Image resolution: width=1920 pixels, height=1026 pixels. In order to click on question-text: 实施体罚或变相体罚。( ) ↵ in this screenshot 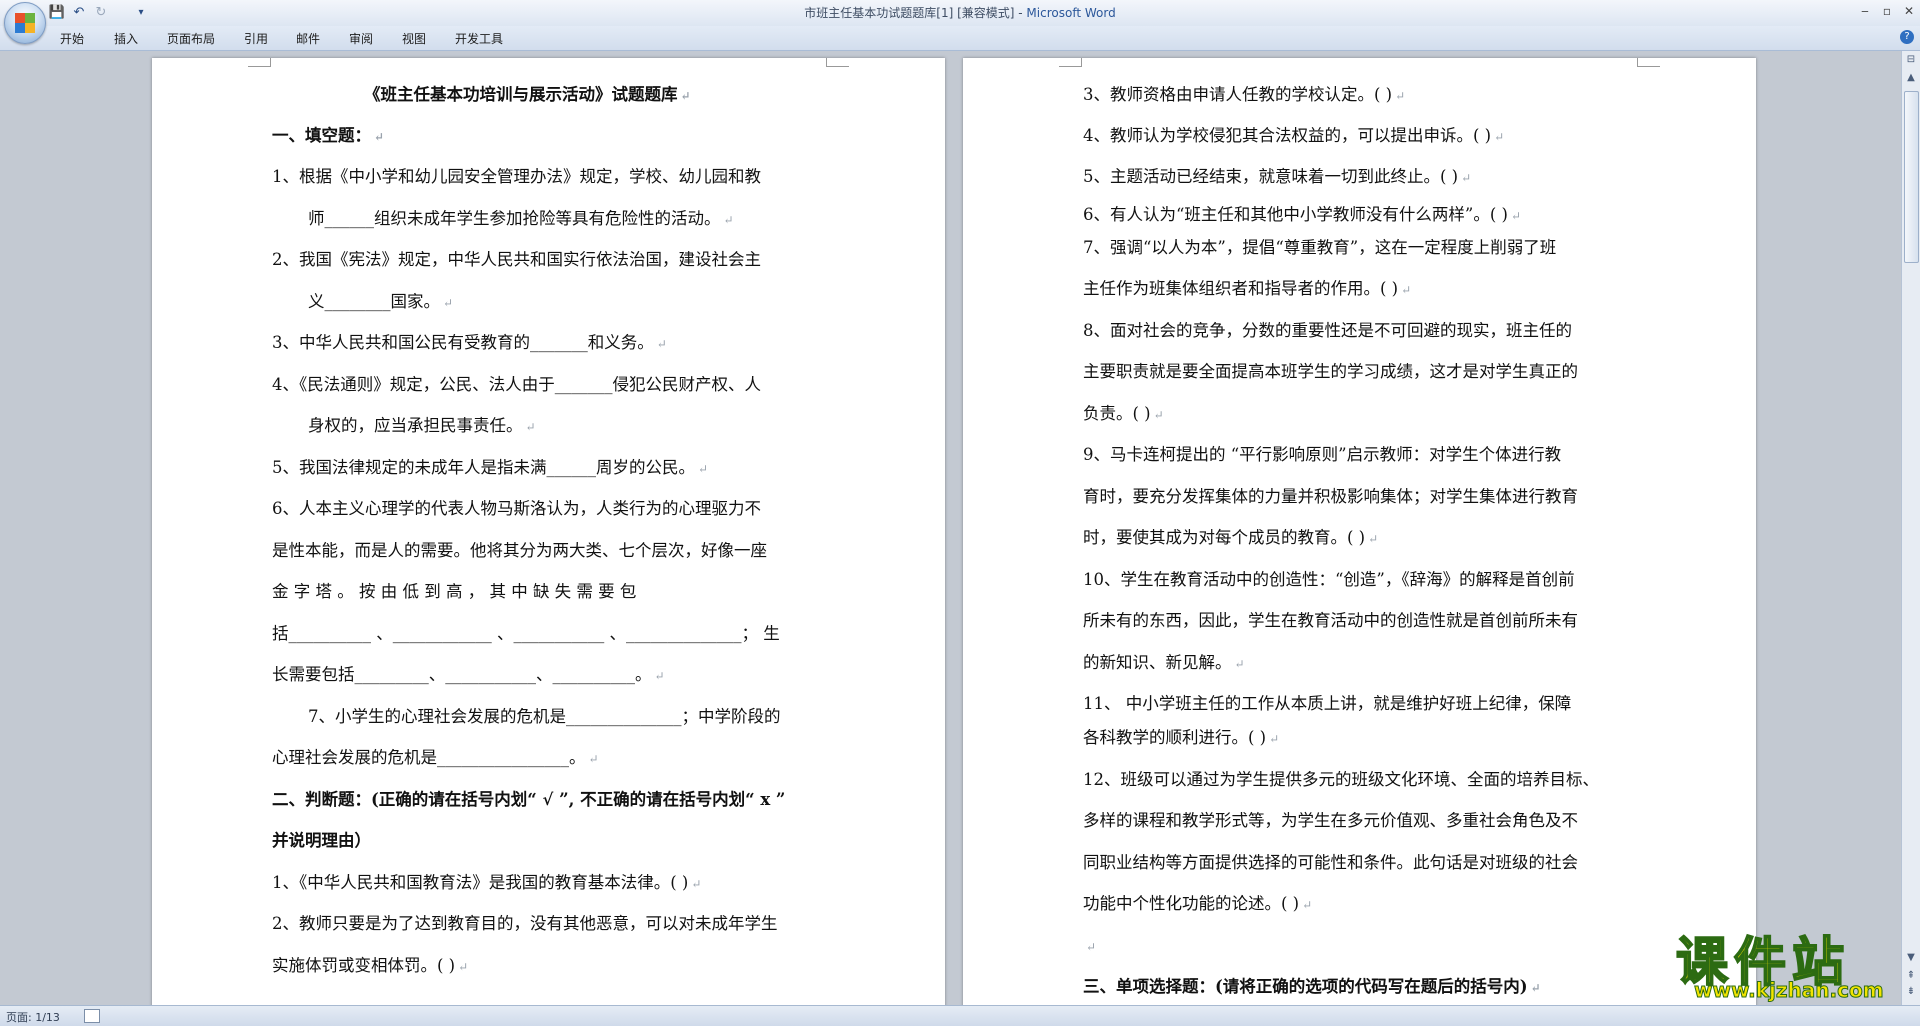, I will do `click(370, 965)`.